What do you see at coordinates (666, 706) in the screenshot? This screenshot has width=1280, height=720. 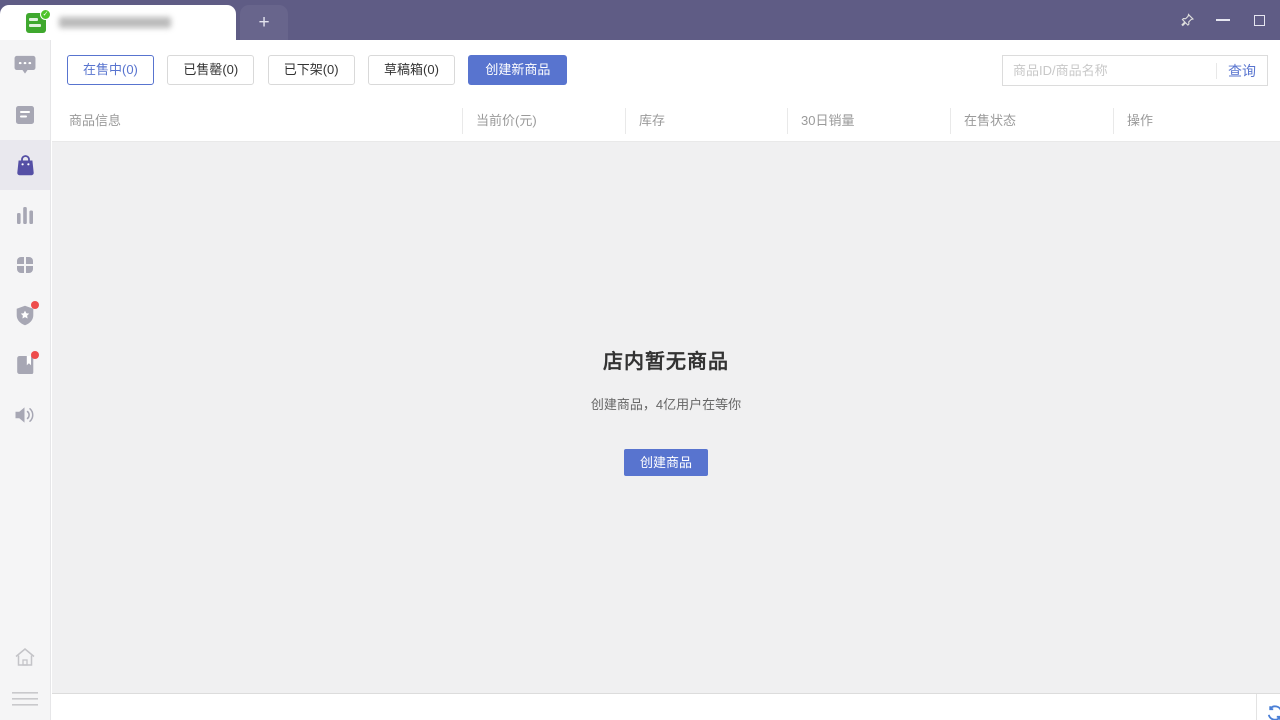 I see `bottom-bar` at bounding box center [666, 706].